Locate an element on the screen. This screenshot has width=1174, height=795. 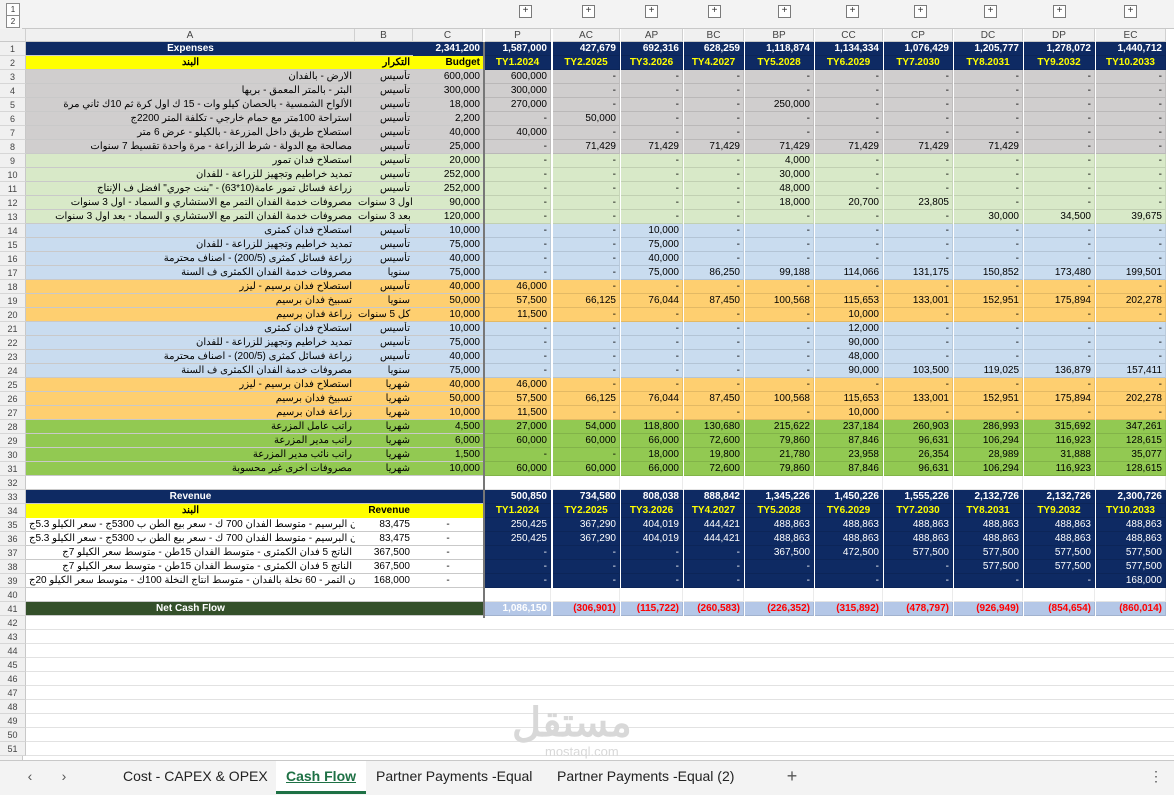
more-options-icon: ⋮ is located at coordinates (1156, 776).